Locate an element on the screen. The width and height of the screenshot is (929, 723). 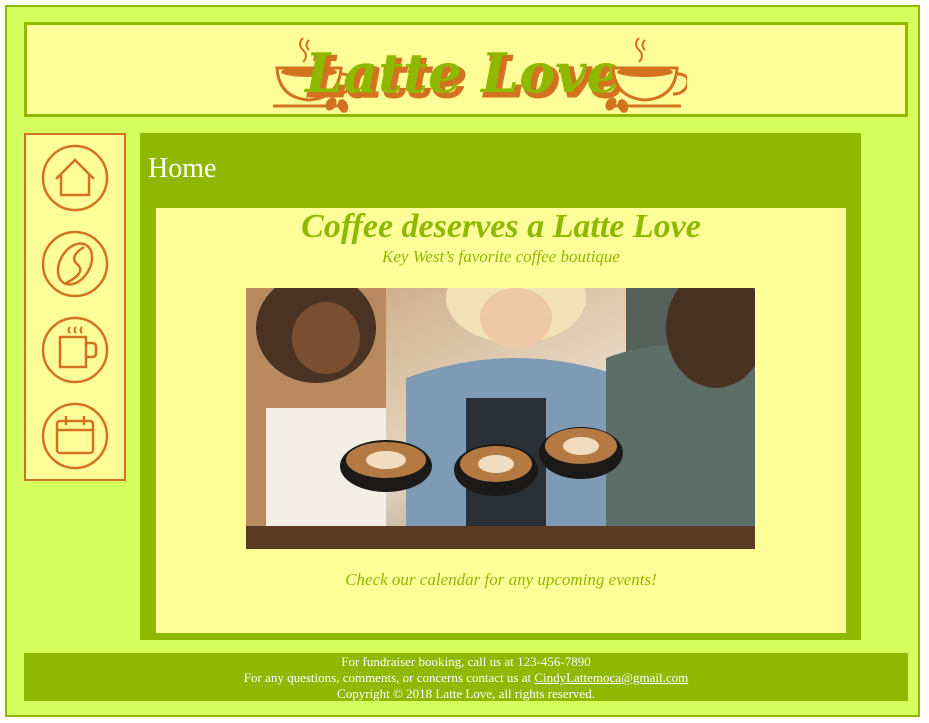
nav-calendar is located at coordinates (75, 436).